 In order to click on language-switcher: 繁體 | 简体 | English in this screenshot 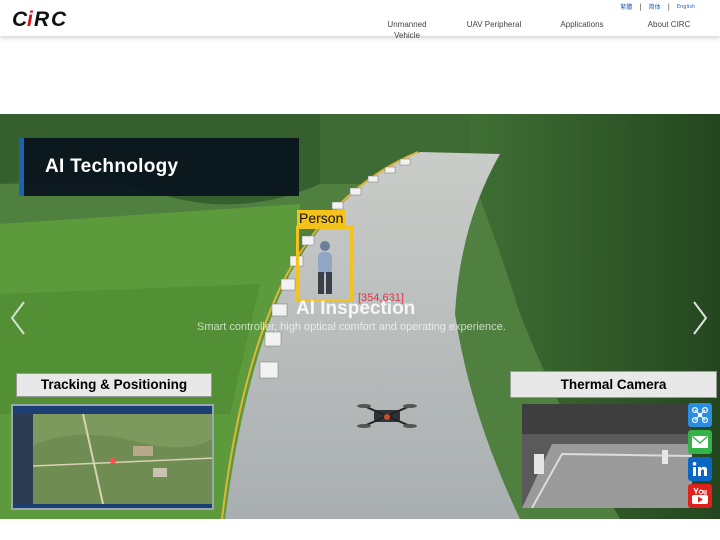, I will do `click(657, 7)`.